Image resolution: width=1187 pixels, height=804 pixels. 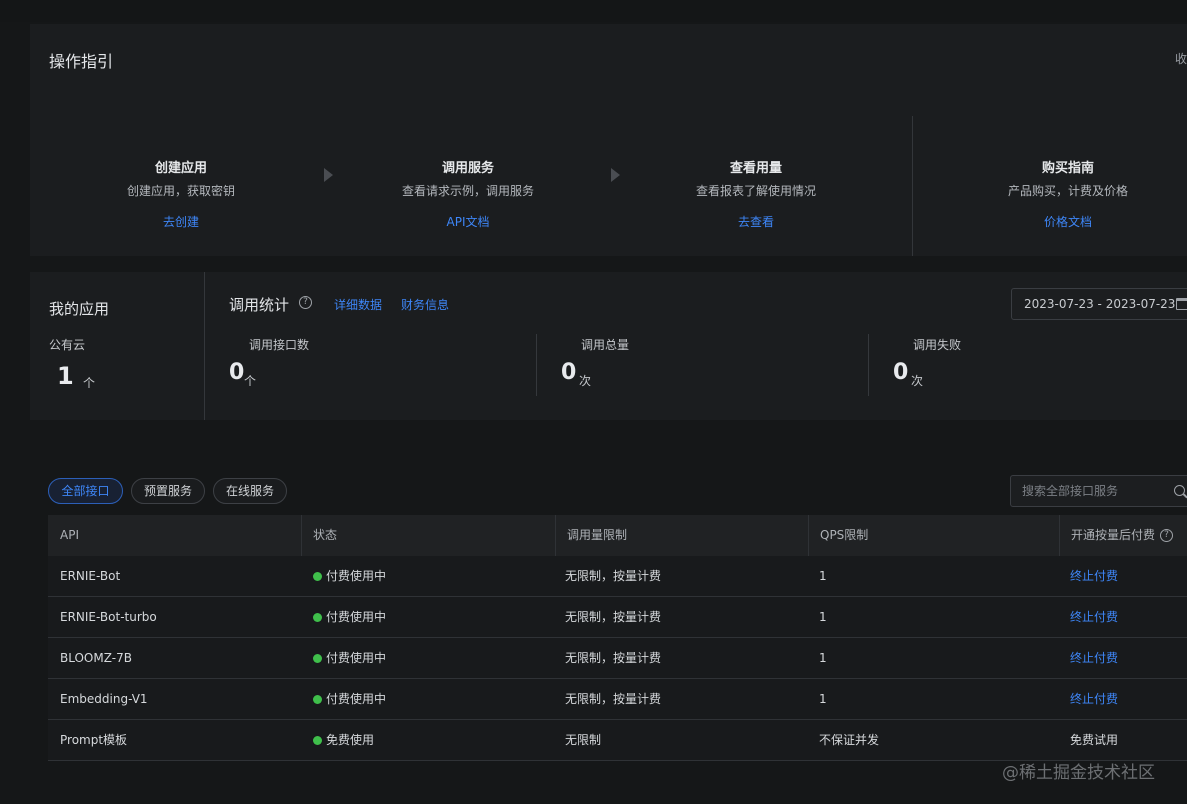 What do you see at coordinates (583, 740) in the screenshot?
I see `call-limit: 无限制` at bounding box center [583, 740].